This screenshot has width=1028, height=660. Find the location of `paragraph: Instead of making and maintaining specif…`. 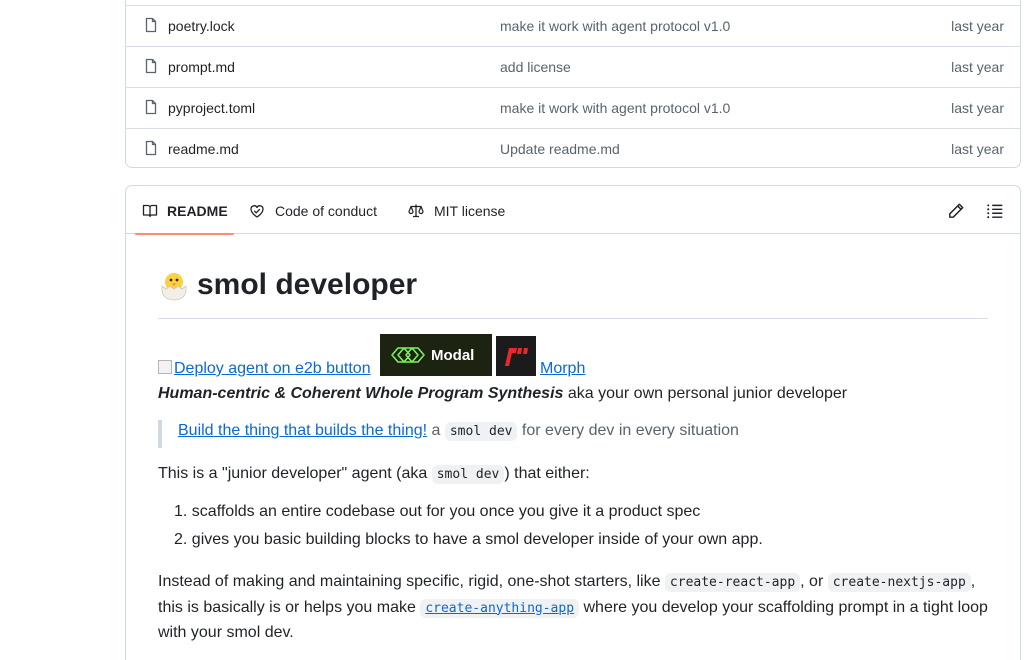

paragraph: Instead of making and maintaining specif… is located at coordinates (573, 608).